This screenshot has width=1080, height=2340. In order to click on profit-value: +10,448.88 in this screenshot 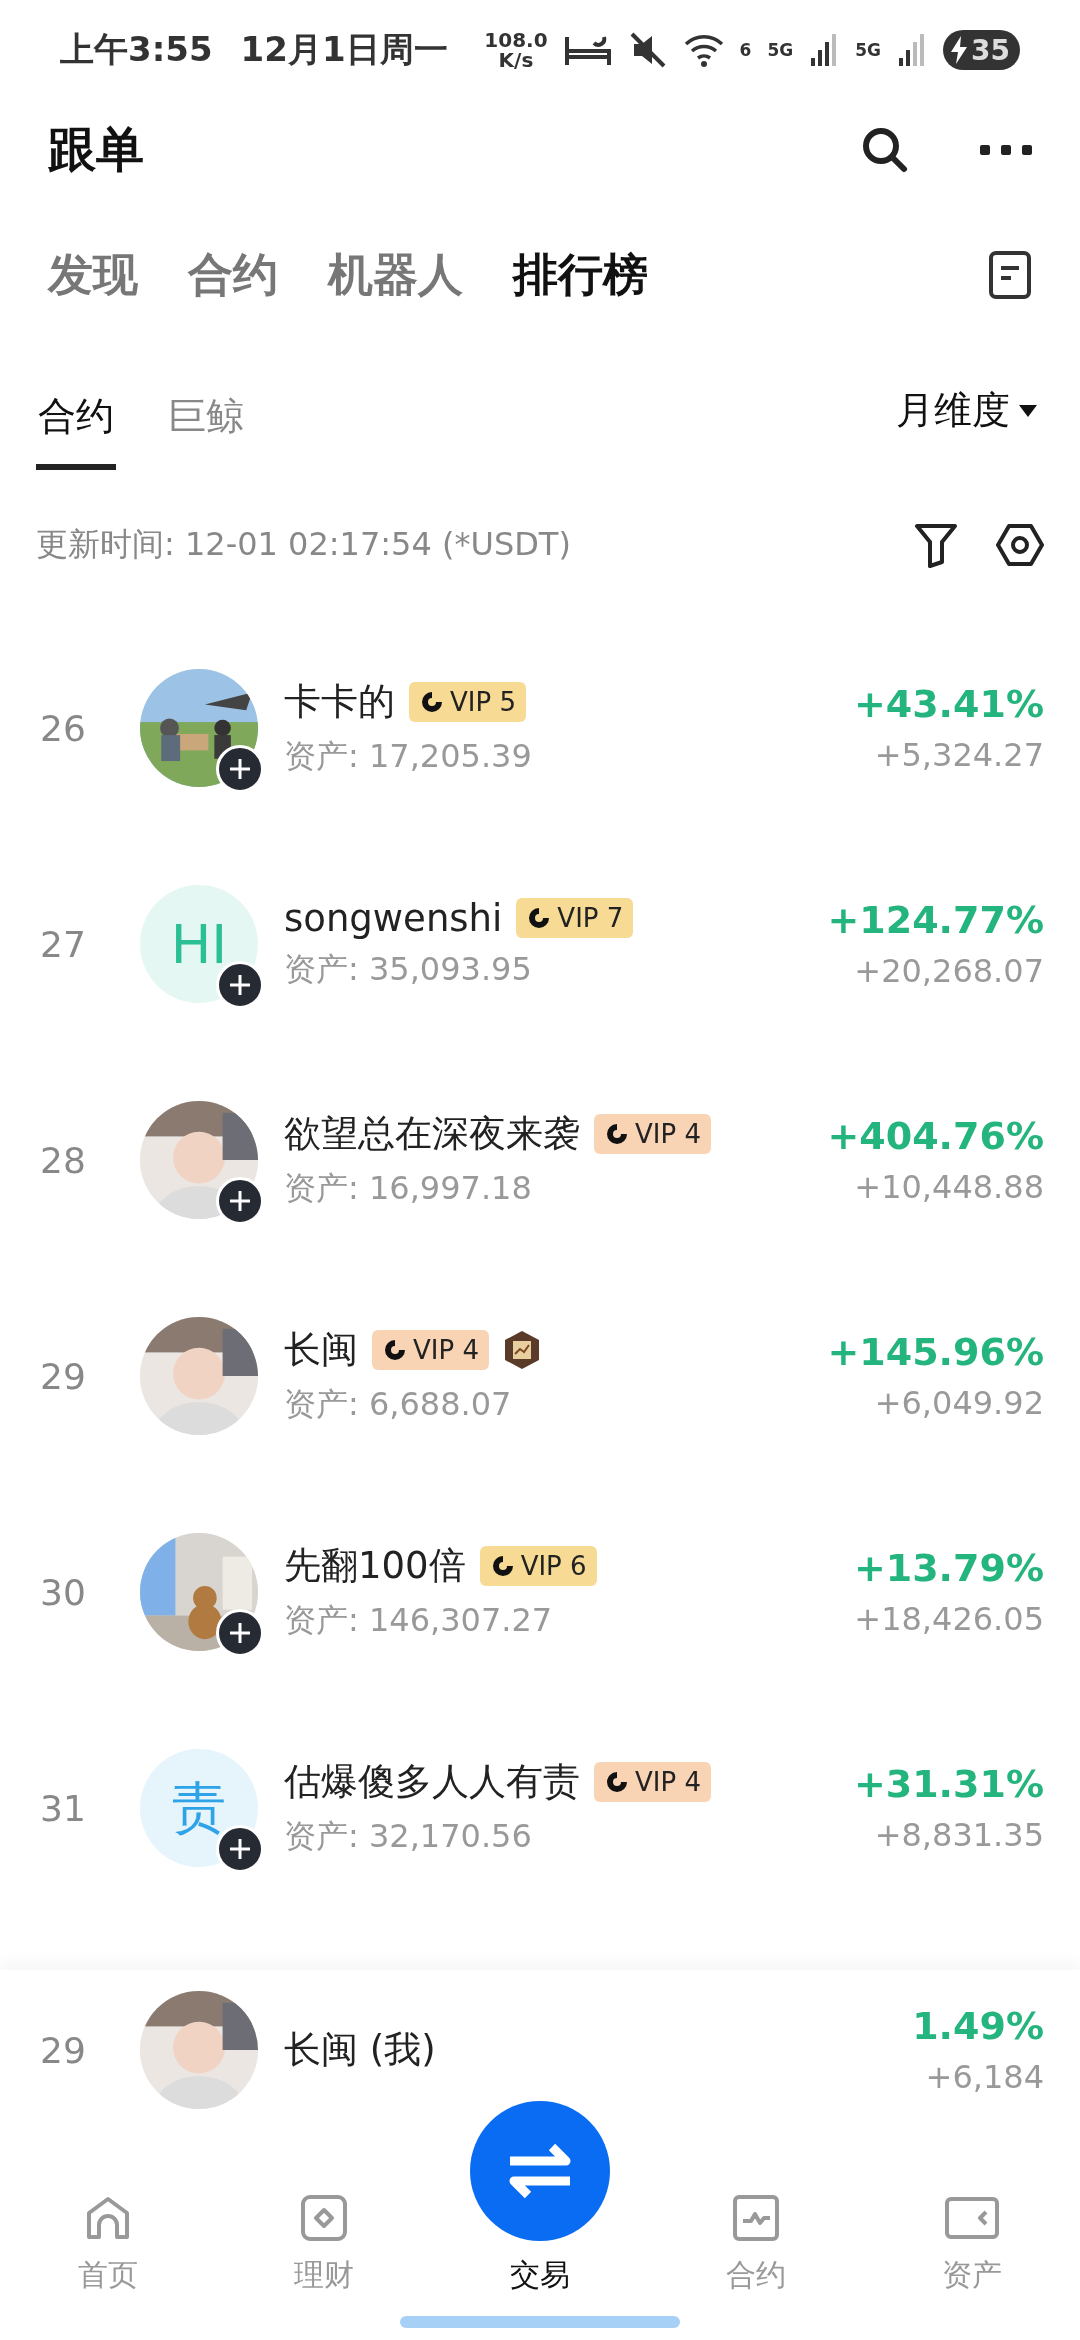, I will do `click(949, 1187)`.